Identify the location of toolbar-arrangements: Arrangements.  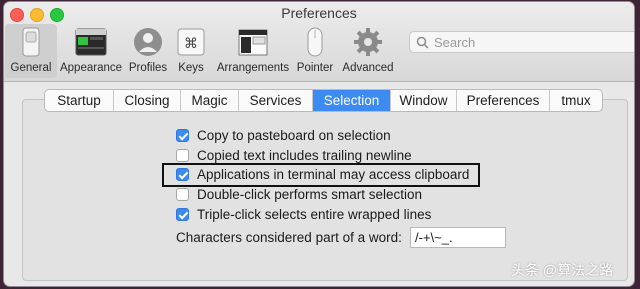
(253, 51).